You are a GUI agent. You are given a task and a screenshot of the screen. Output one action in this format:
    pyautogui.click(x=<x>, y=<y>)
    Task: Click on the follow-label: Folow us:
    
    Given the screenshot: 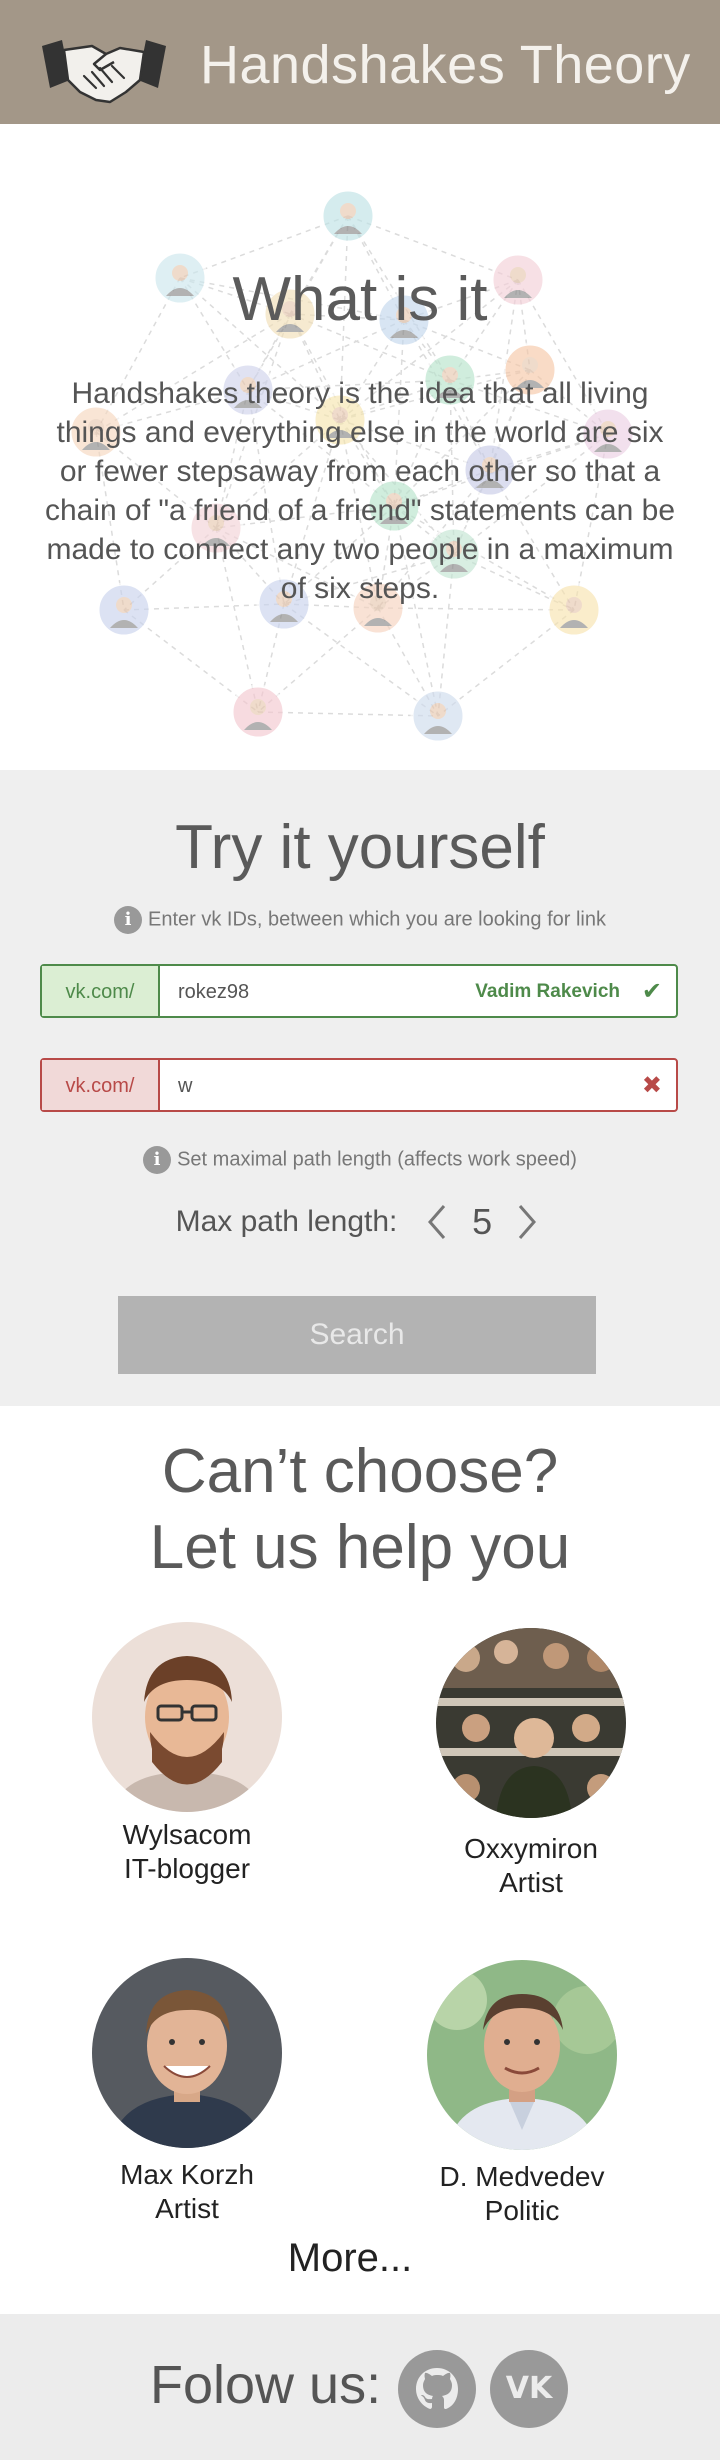 What is the action you would take?
    pyautogui.click(x=266, y=2385)
    